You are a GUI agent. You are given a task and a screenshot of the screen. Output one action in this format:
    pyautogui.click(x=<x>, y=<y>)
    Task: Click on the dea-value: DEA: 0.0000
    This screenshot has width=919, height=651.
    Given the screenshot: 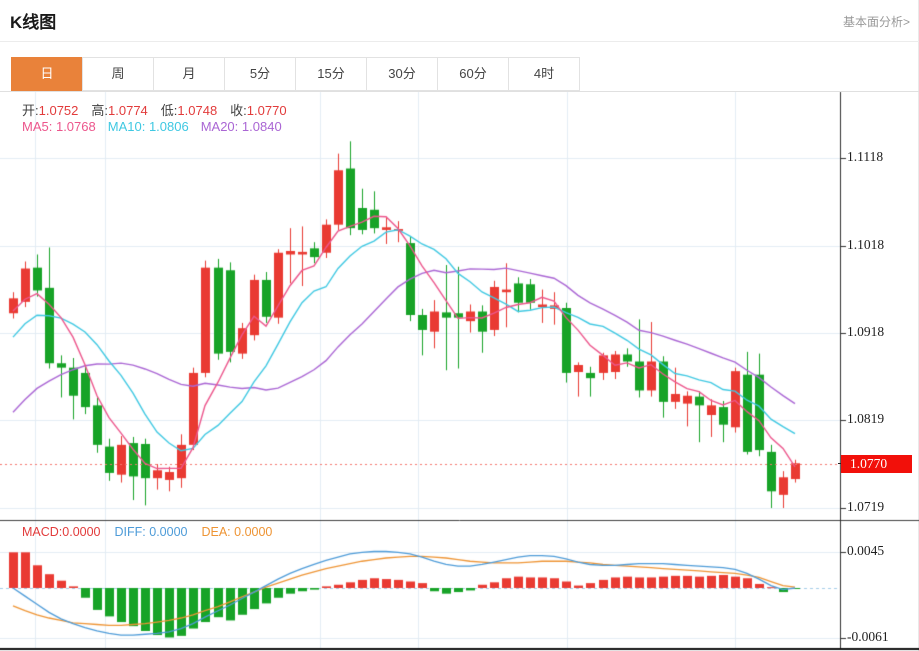 What is the action you would take?
    pyautogui.click(x=237, y=532)
    